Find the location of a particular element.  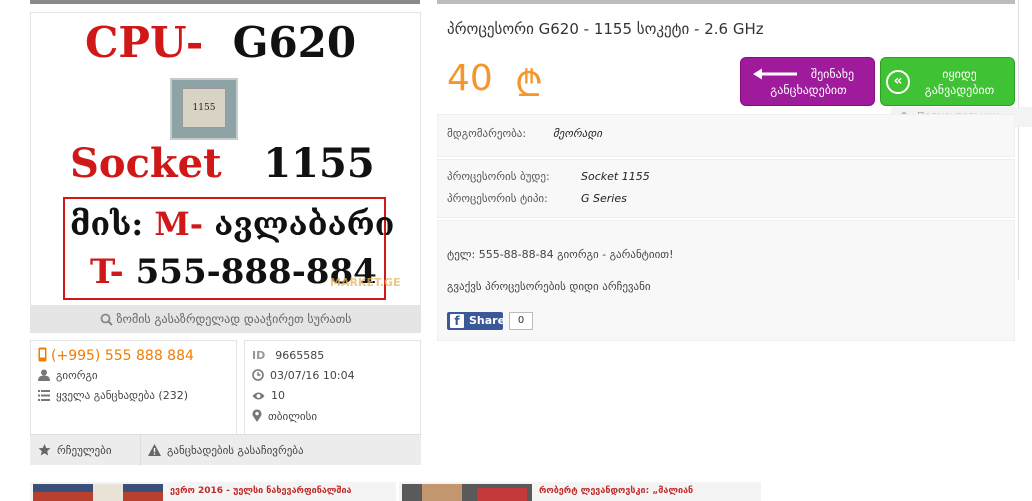

seller-phone: (+995) 555 888 884 is located at coordinates (116, 355).